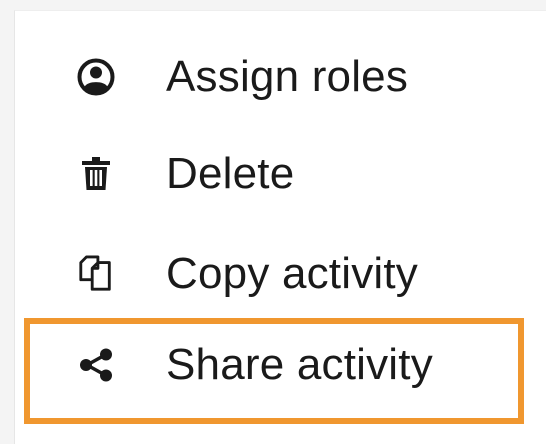 The height and width of the screenshot is (444, 546). What do you see at coordinates (96, 365) in the screenshot?
I see `share-icon` at bounding box center [96, 365].